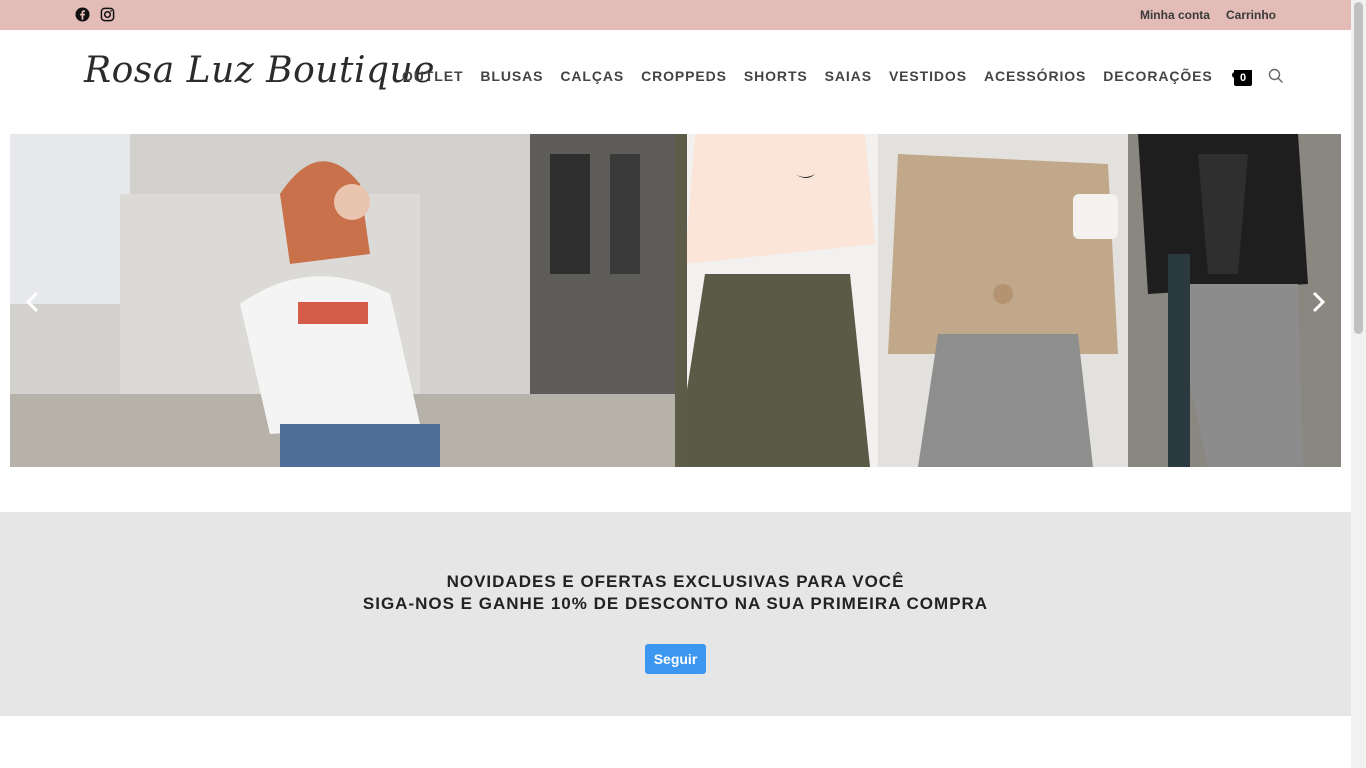 The height and width of the screenshot is (768, 1366). What do you see at coordinates (33, 302) in the screenshot?
I see `chevron-left-icon` at bounding box center [33, 302].